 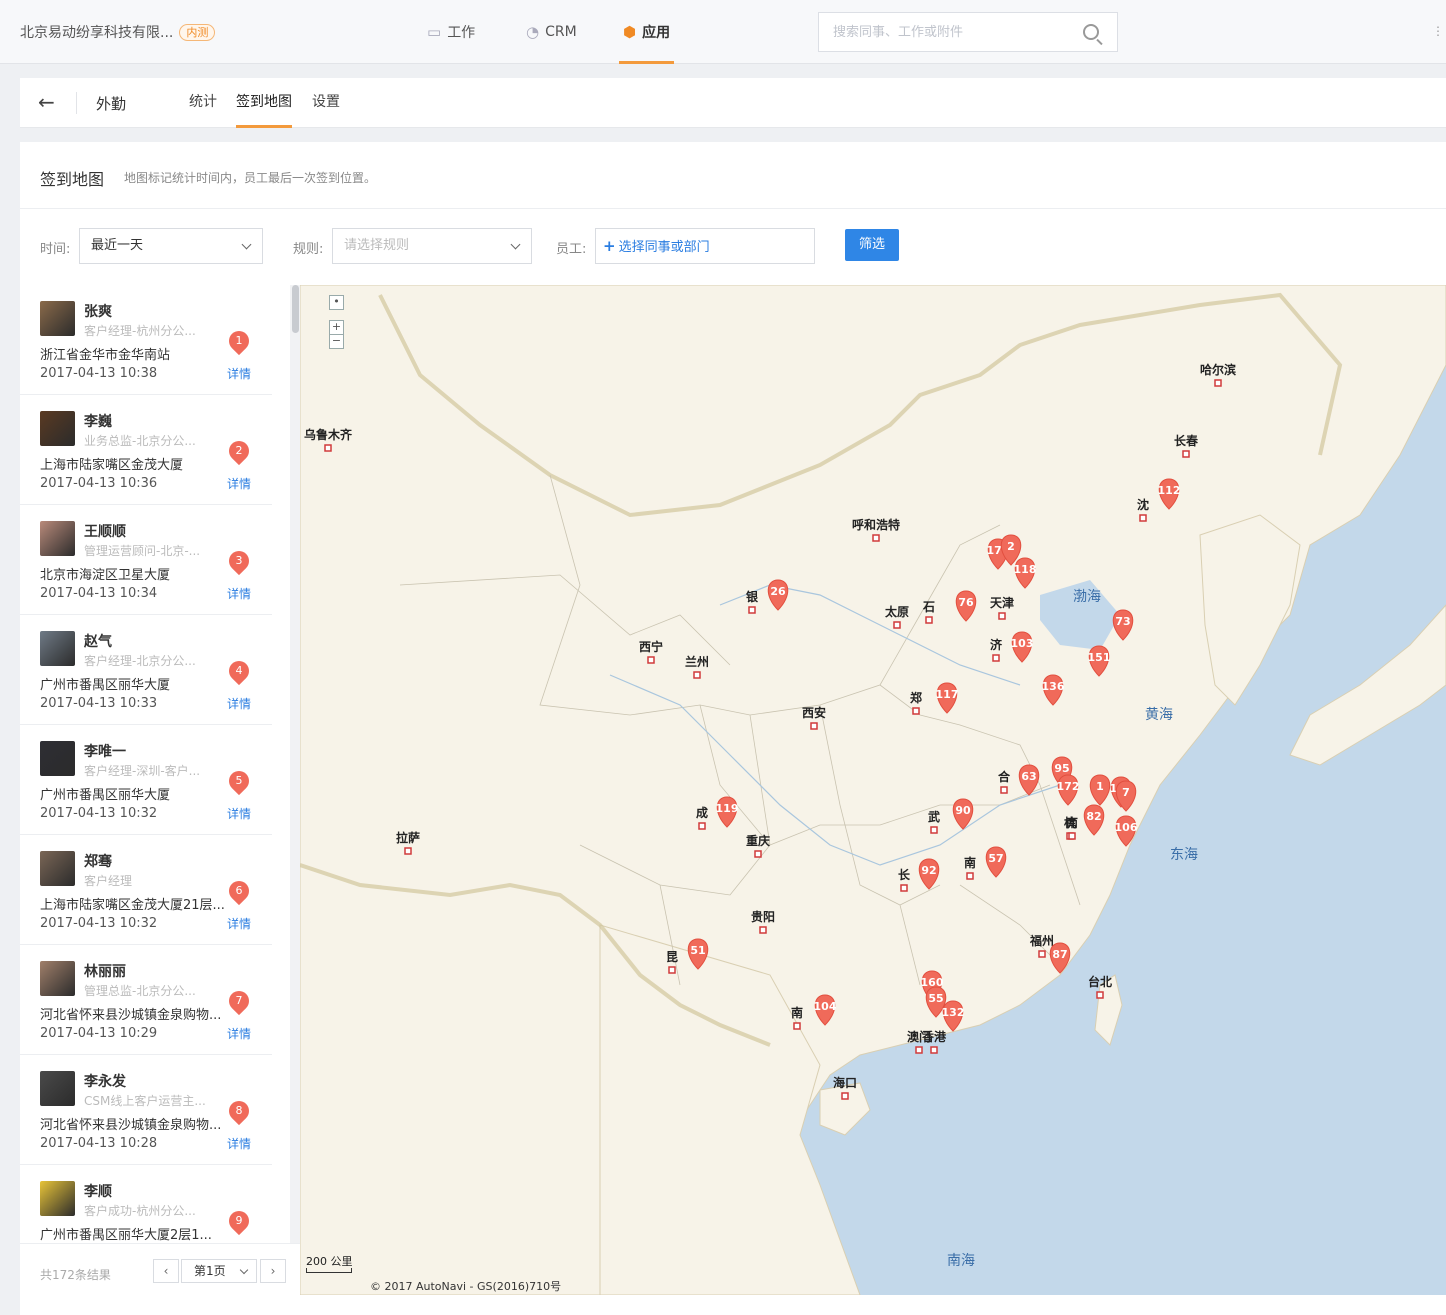 What do you see at coordinates (845, 1082) in the screenshot?
I see `city-label: 海口` at bounding box center [845, 1082].